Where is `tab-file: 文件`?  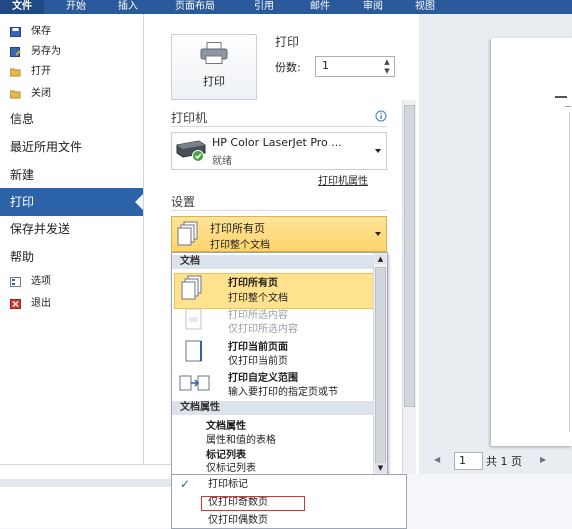
tab-file: 文件 is located at coordinates (22, 7).